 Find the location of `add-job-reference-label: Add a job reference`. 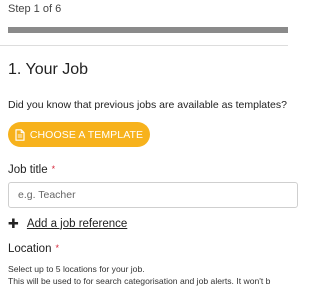

add-job-reference-label: Add a job reference is located at coordinates (77, 223).